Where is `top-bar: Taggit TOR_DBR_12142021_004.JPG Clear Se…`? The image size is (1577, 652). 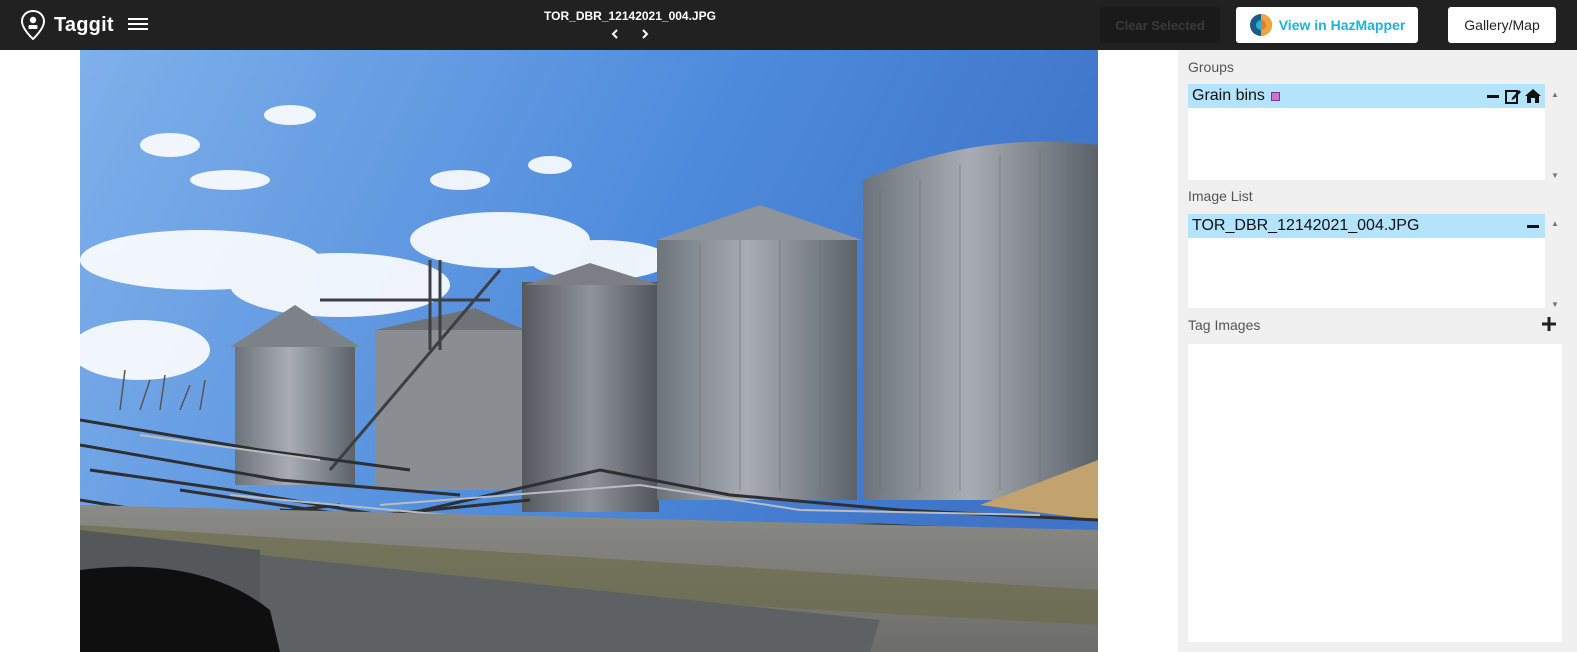 top-bar: Taggit TOR_DBR_12142021_004.JPG Clear Se… is located at coordinates (788, 25).